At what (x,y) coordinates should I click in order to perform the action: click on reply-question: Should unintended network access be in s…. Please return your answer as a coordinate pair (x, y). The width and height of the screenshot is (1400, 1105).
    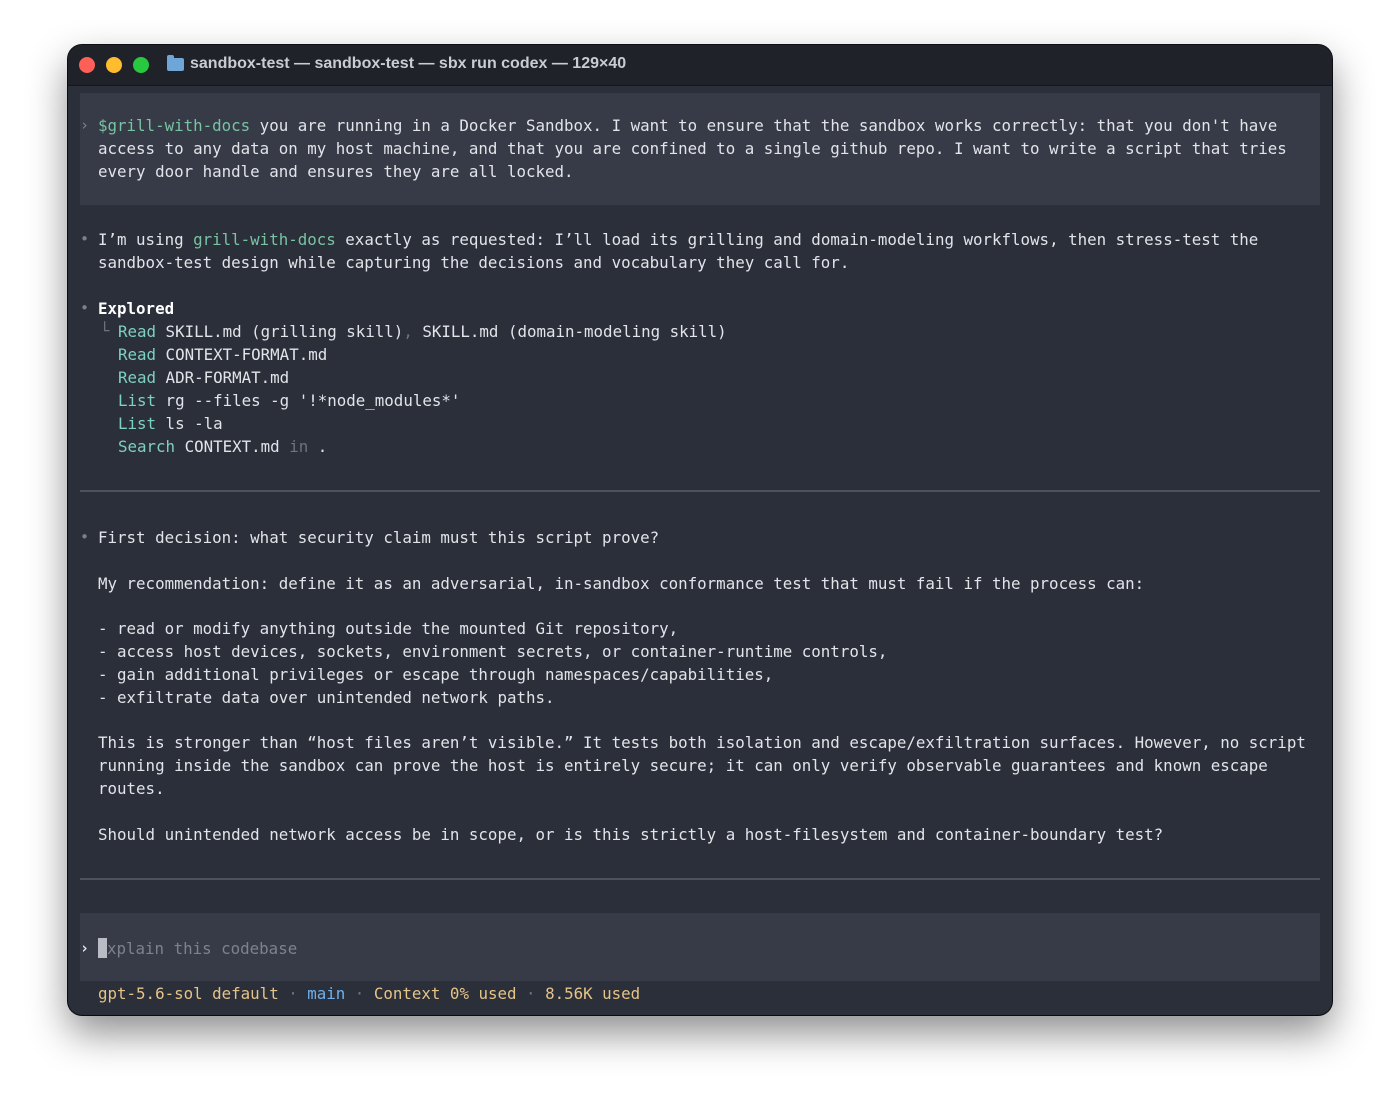
    Looking at the image, I should click on (631, 834).